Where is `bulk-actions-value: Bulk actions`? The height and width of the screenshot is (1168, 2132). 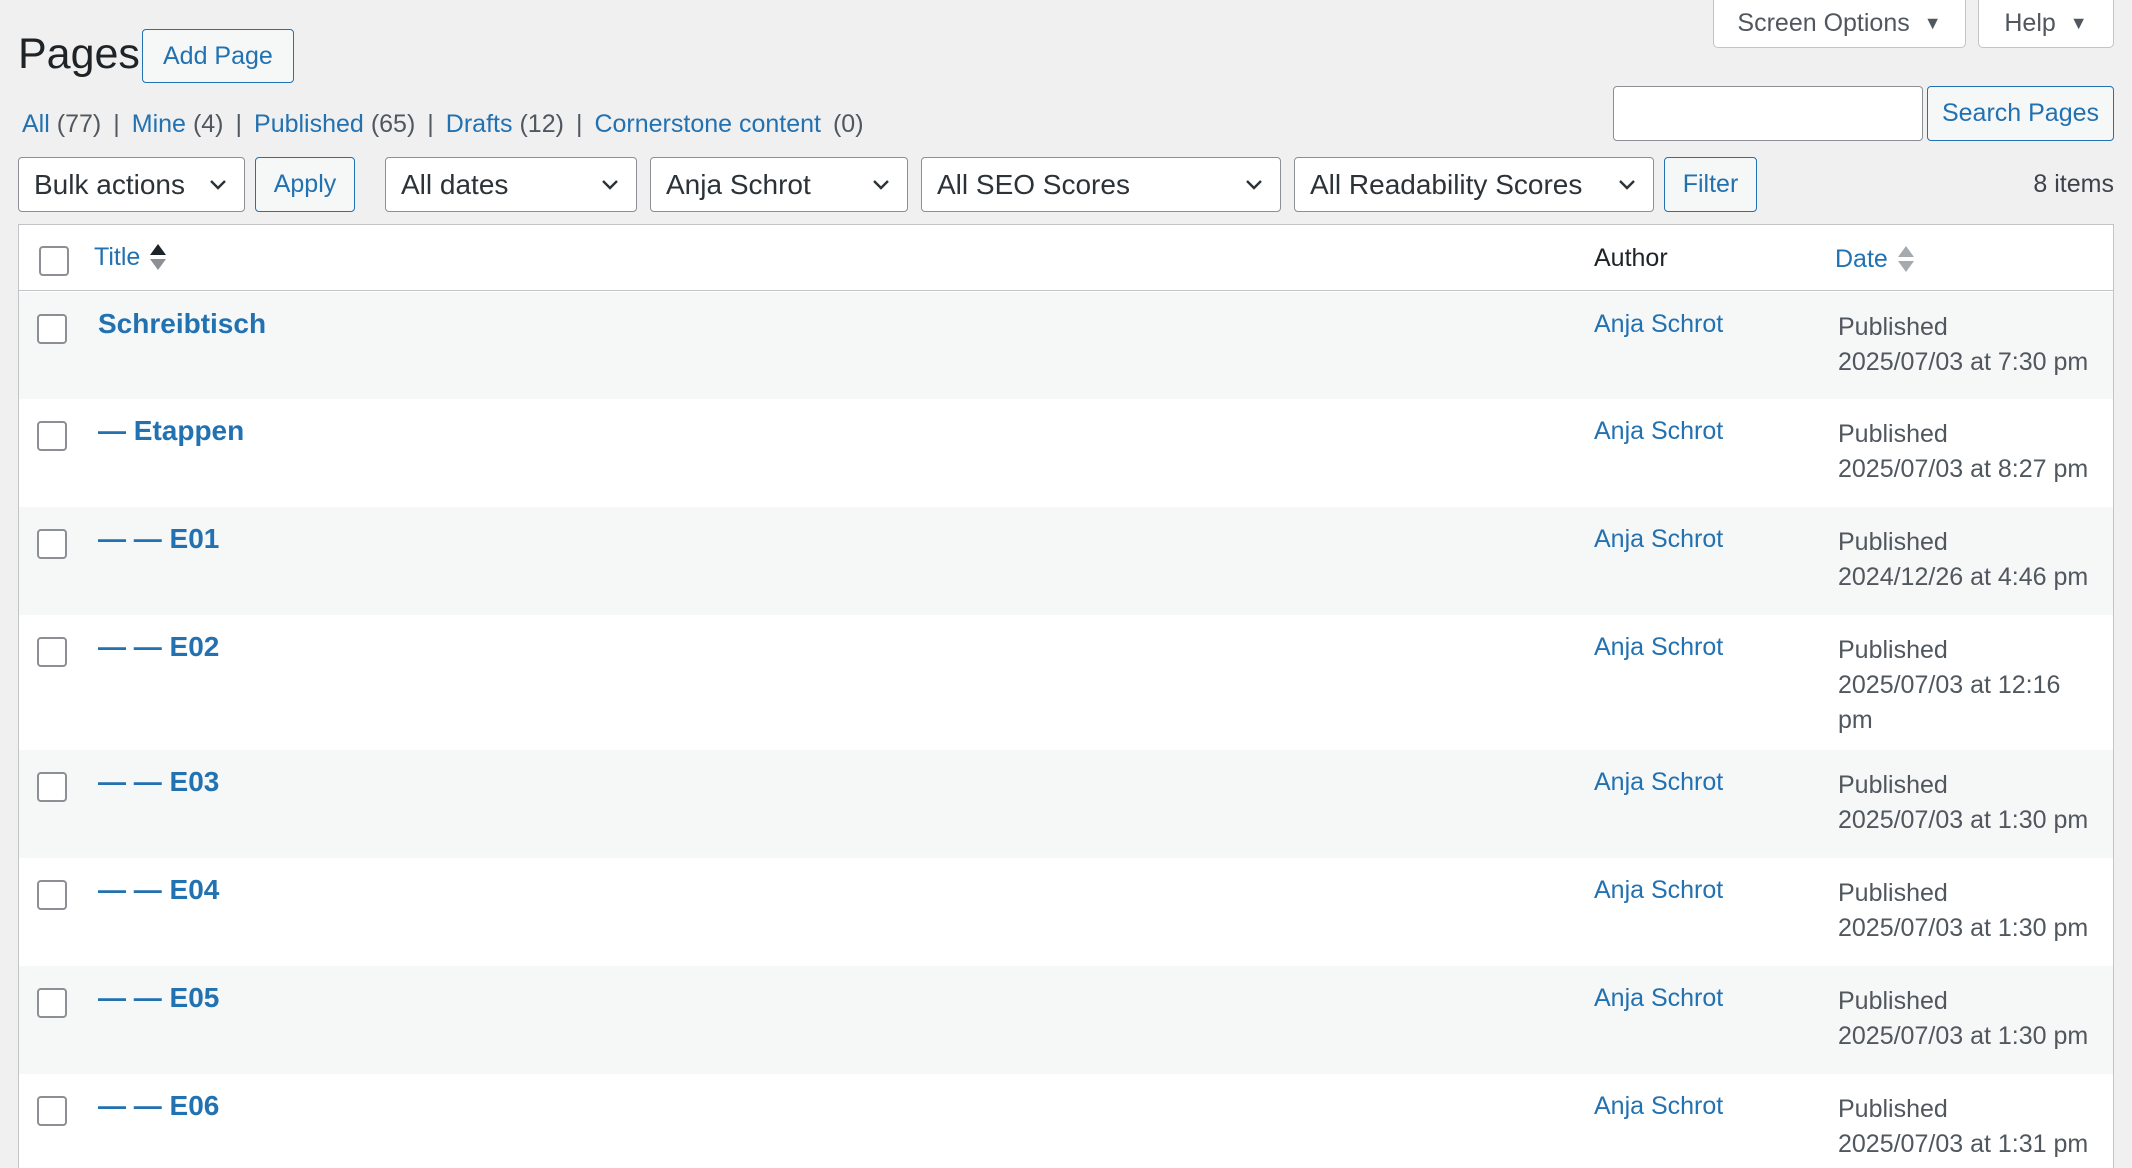
bulk-actions-value: Bulk actions is located at coordinates (109, 184).